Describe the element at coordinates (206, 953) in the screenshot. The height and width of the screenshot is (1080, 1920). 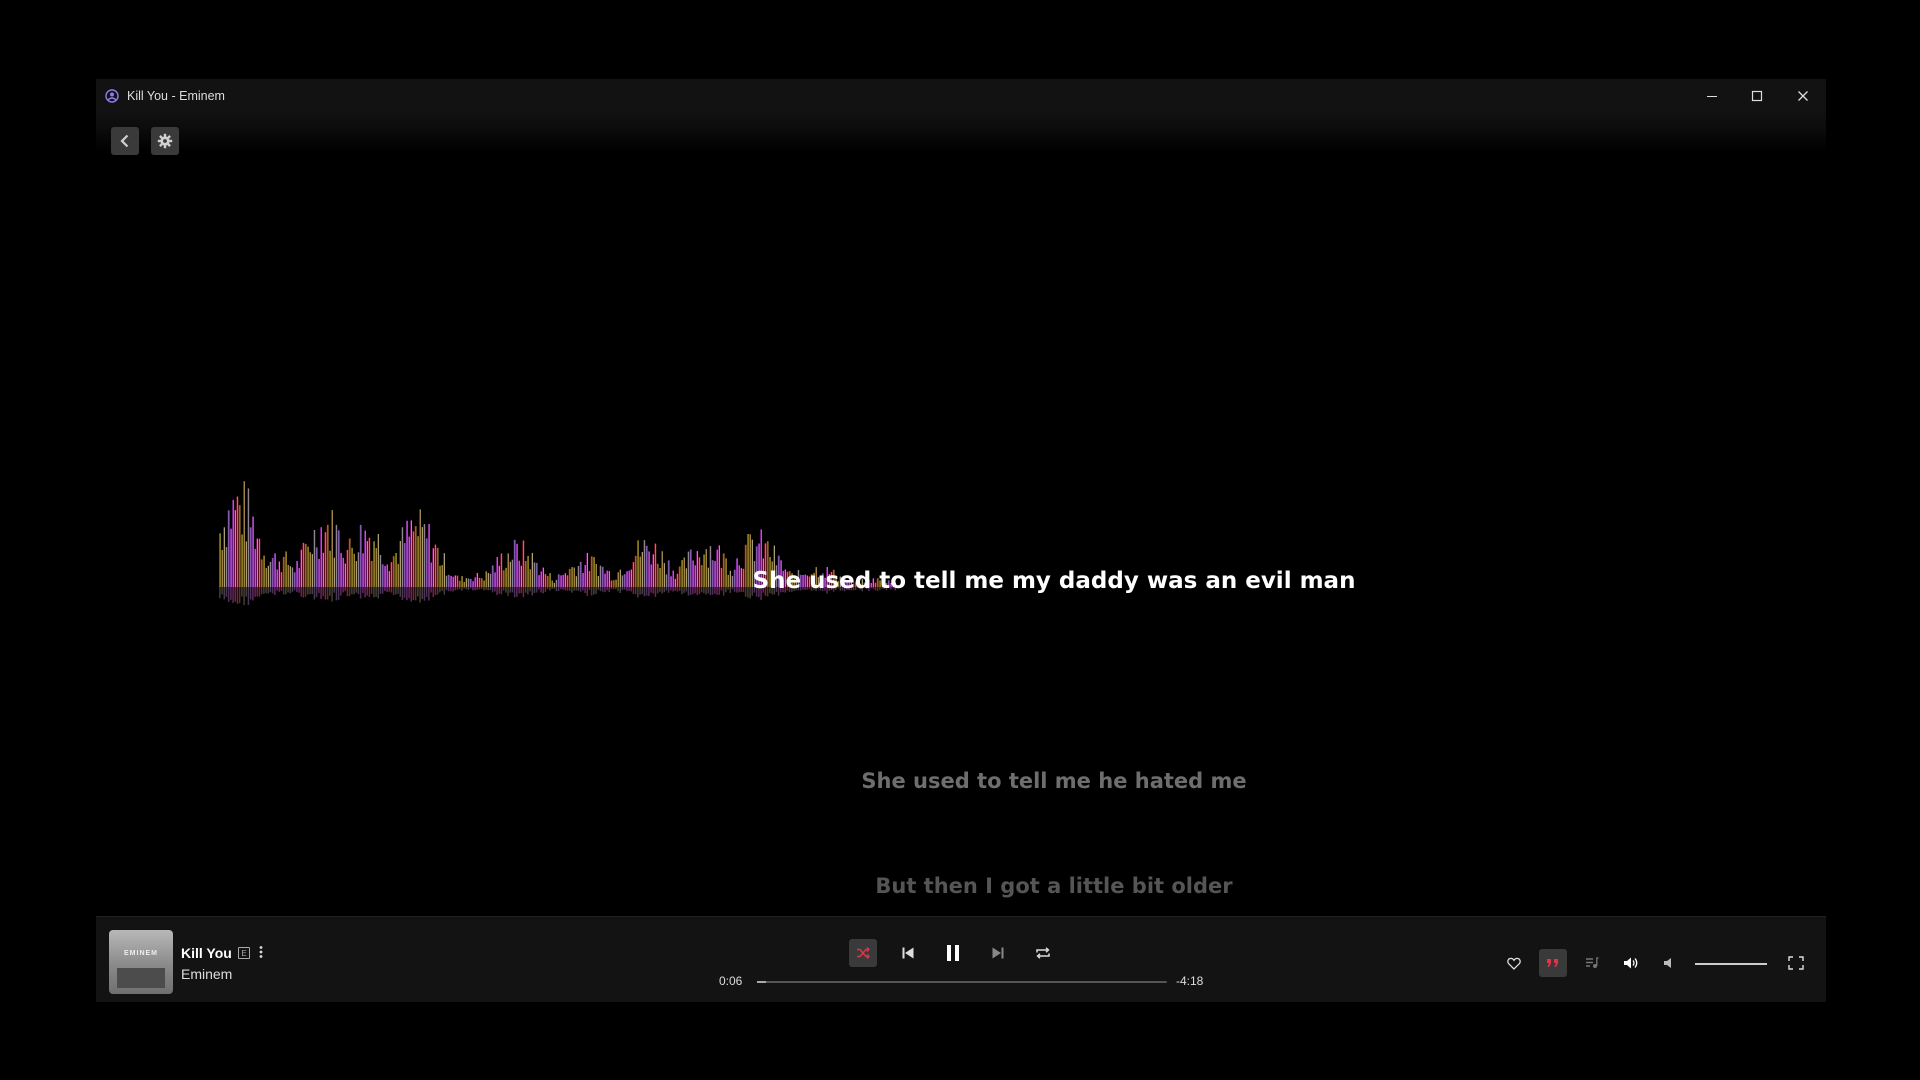
I see `track-title: Kill You` at that location.